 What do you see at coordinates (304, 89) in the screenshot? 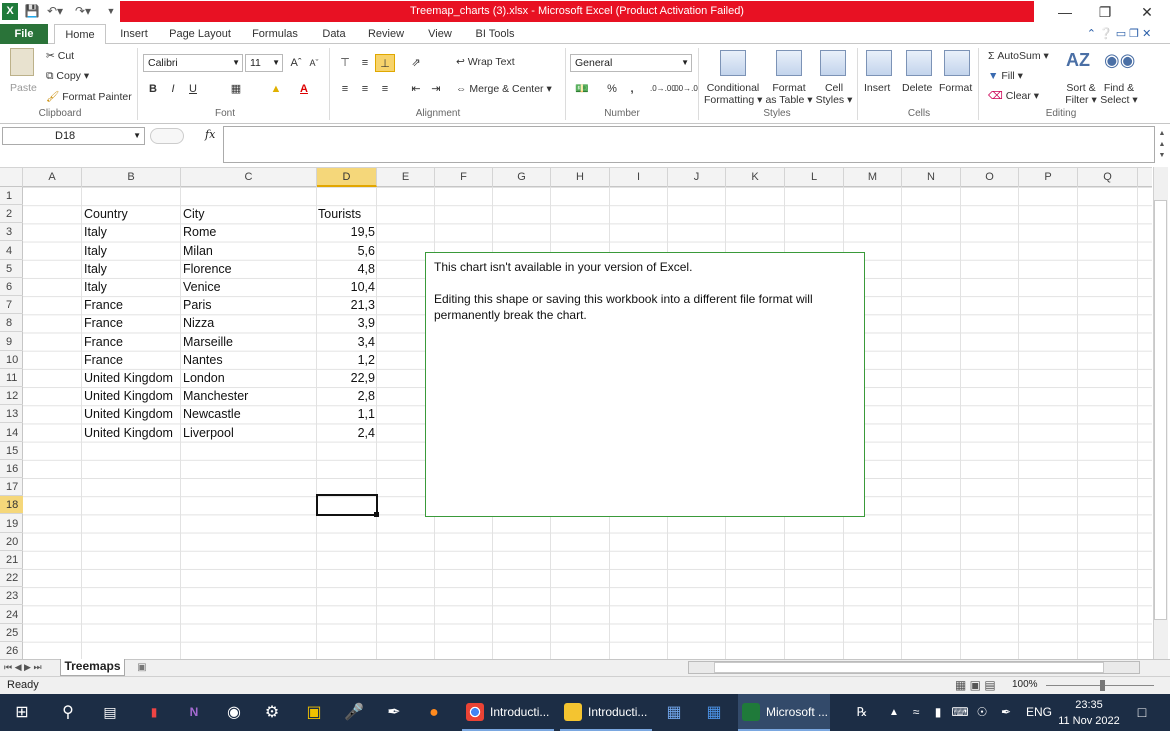
I see `font-color-icon: A` at bounding box center [304, 89].